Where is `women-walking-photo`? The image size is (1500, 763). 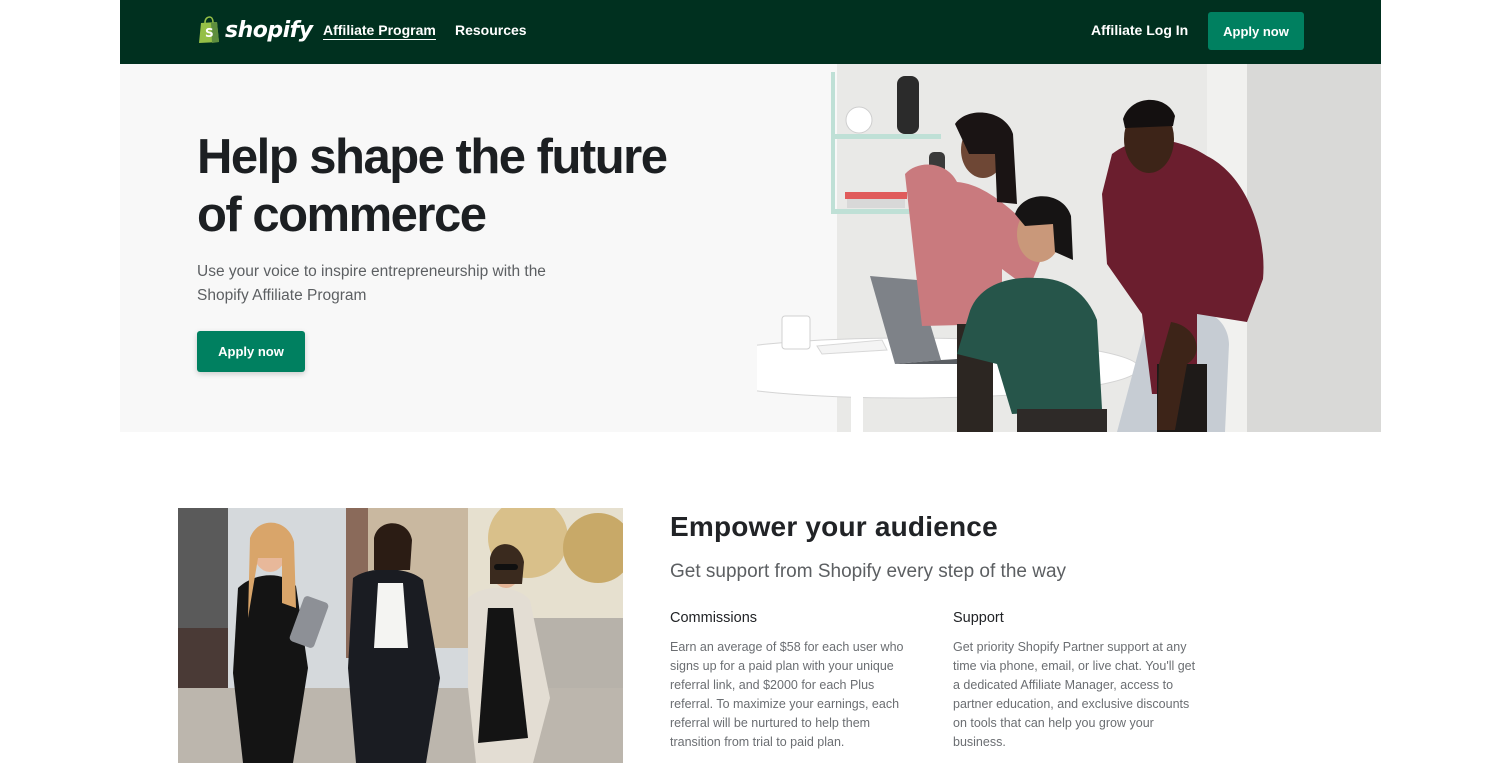 women-walking-photo is located at coordinates (400, 635).